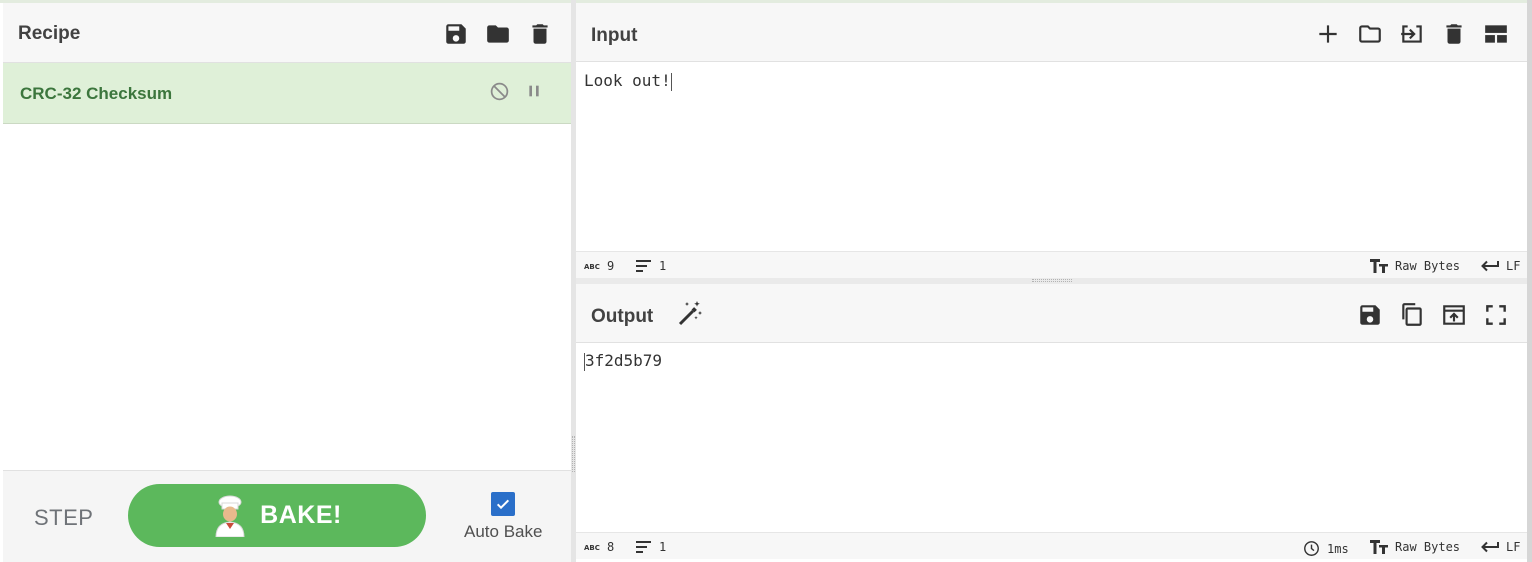  I want to click on text-caret, so click(671, 81).